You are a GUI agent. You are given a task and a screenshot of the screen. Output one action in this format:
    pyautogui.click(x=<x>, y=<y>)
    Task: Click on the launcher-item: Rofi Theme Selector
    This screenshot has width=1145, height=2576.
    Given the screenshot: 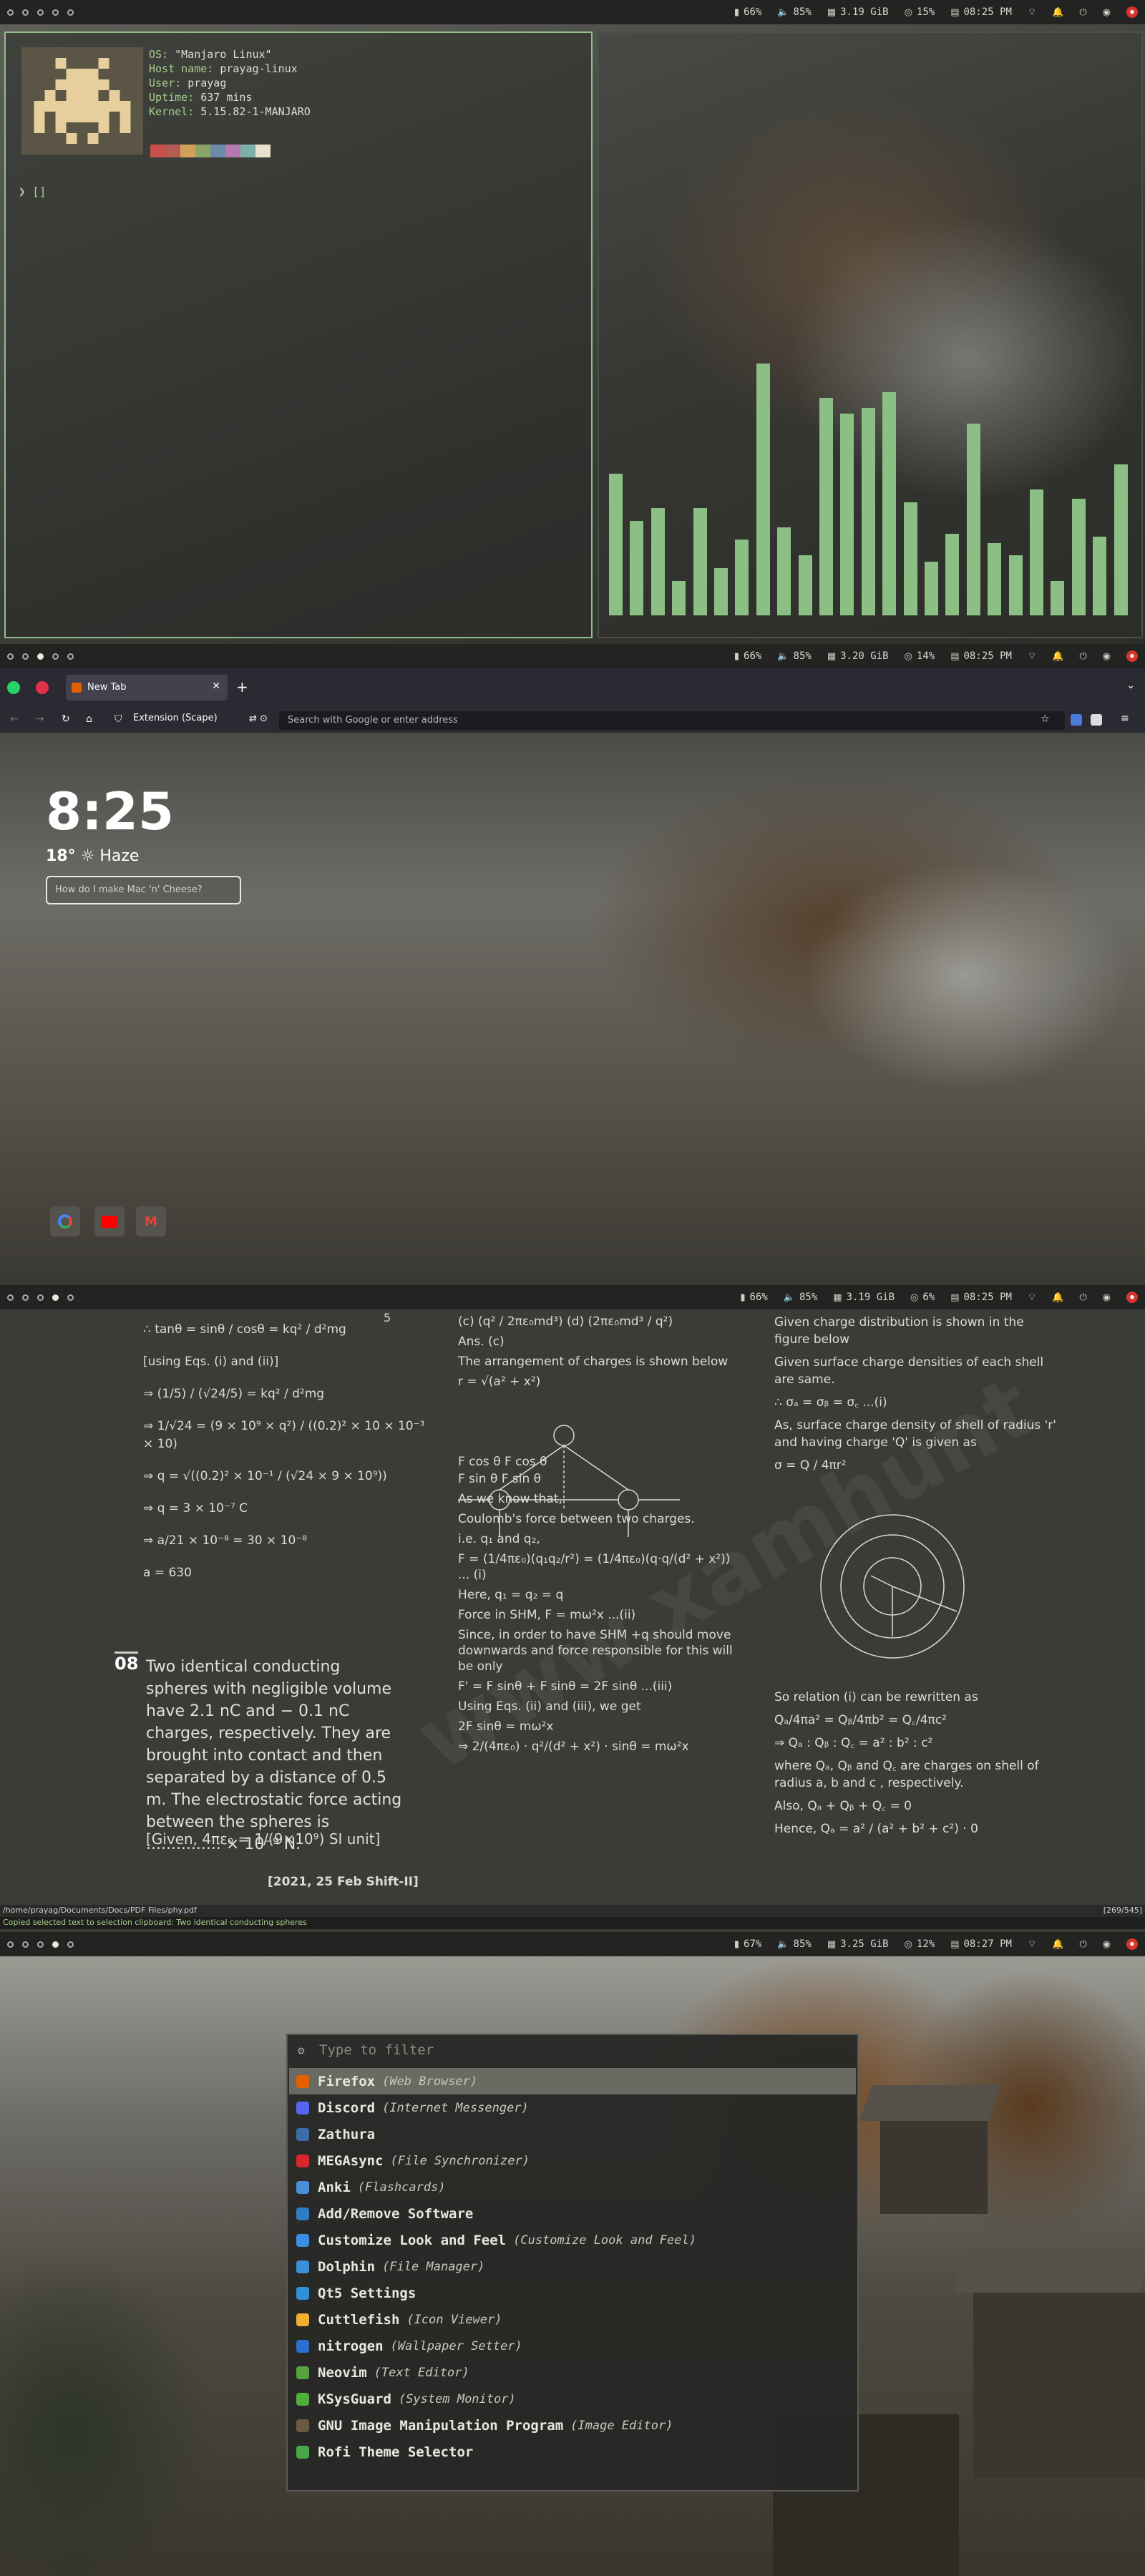 What is the action you would take?
    pyautogui.click(x=572, y=2452)
    